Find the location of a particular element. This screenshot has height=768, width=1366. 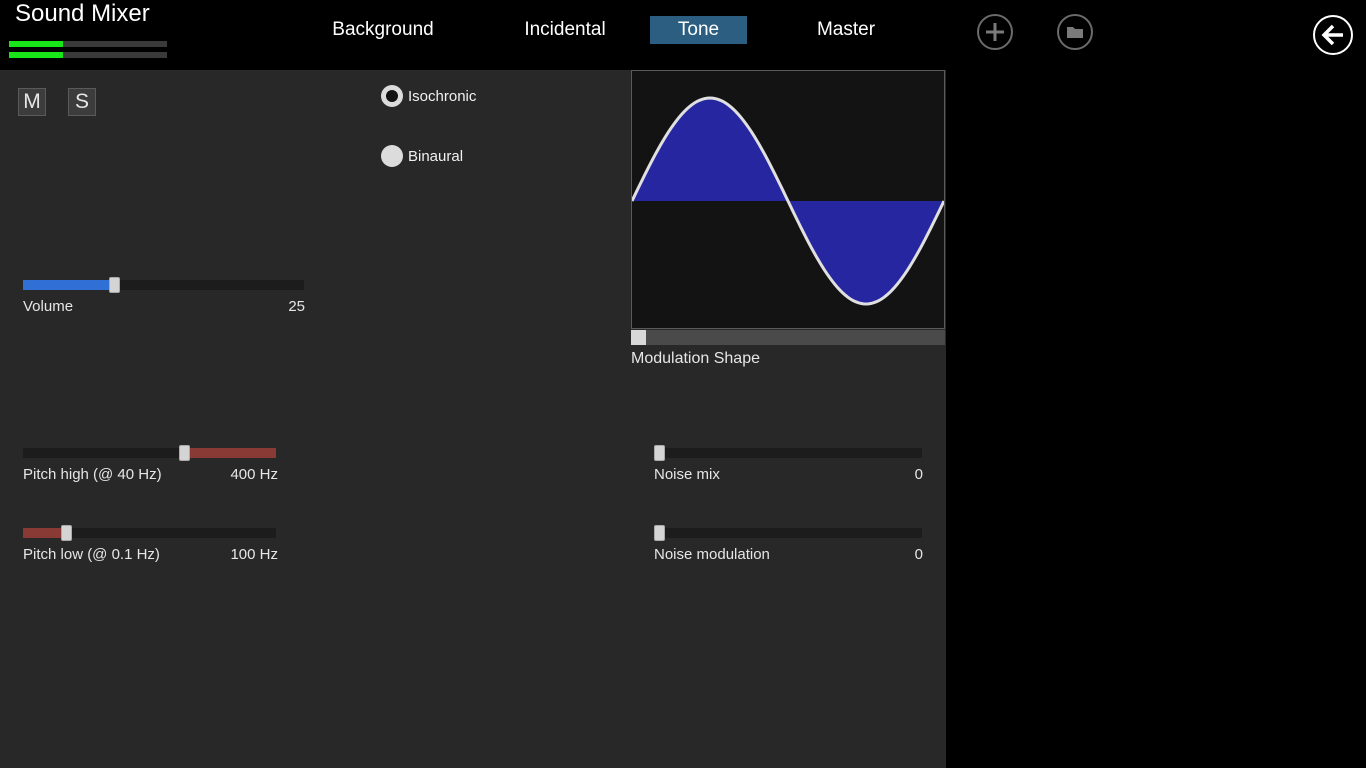

tab-incidental: Incidental is located at coordinates (565, 30).